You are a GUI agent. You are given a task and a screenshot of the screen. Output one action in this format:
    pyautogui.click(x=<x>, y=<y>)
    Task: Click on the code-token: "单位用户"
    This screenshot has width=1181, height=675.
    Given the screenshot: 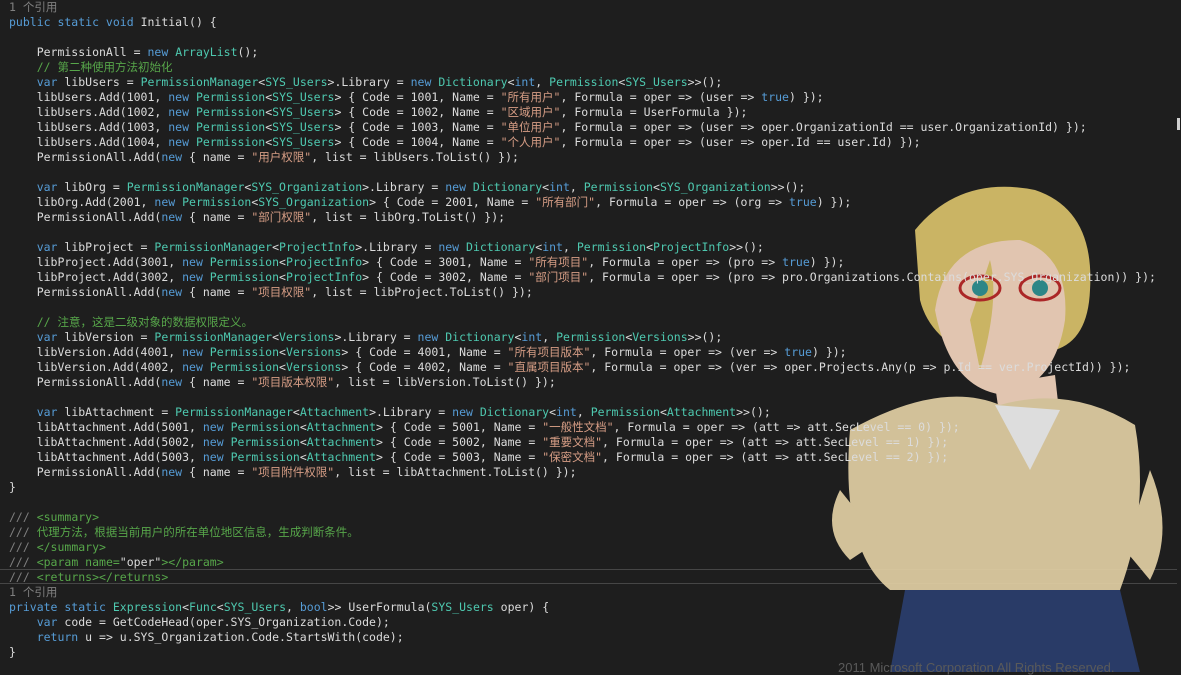 What is the action you would take?
    pyautogui.click(x=530, y=127)
    